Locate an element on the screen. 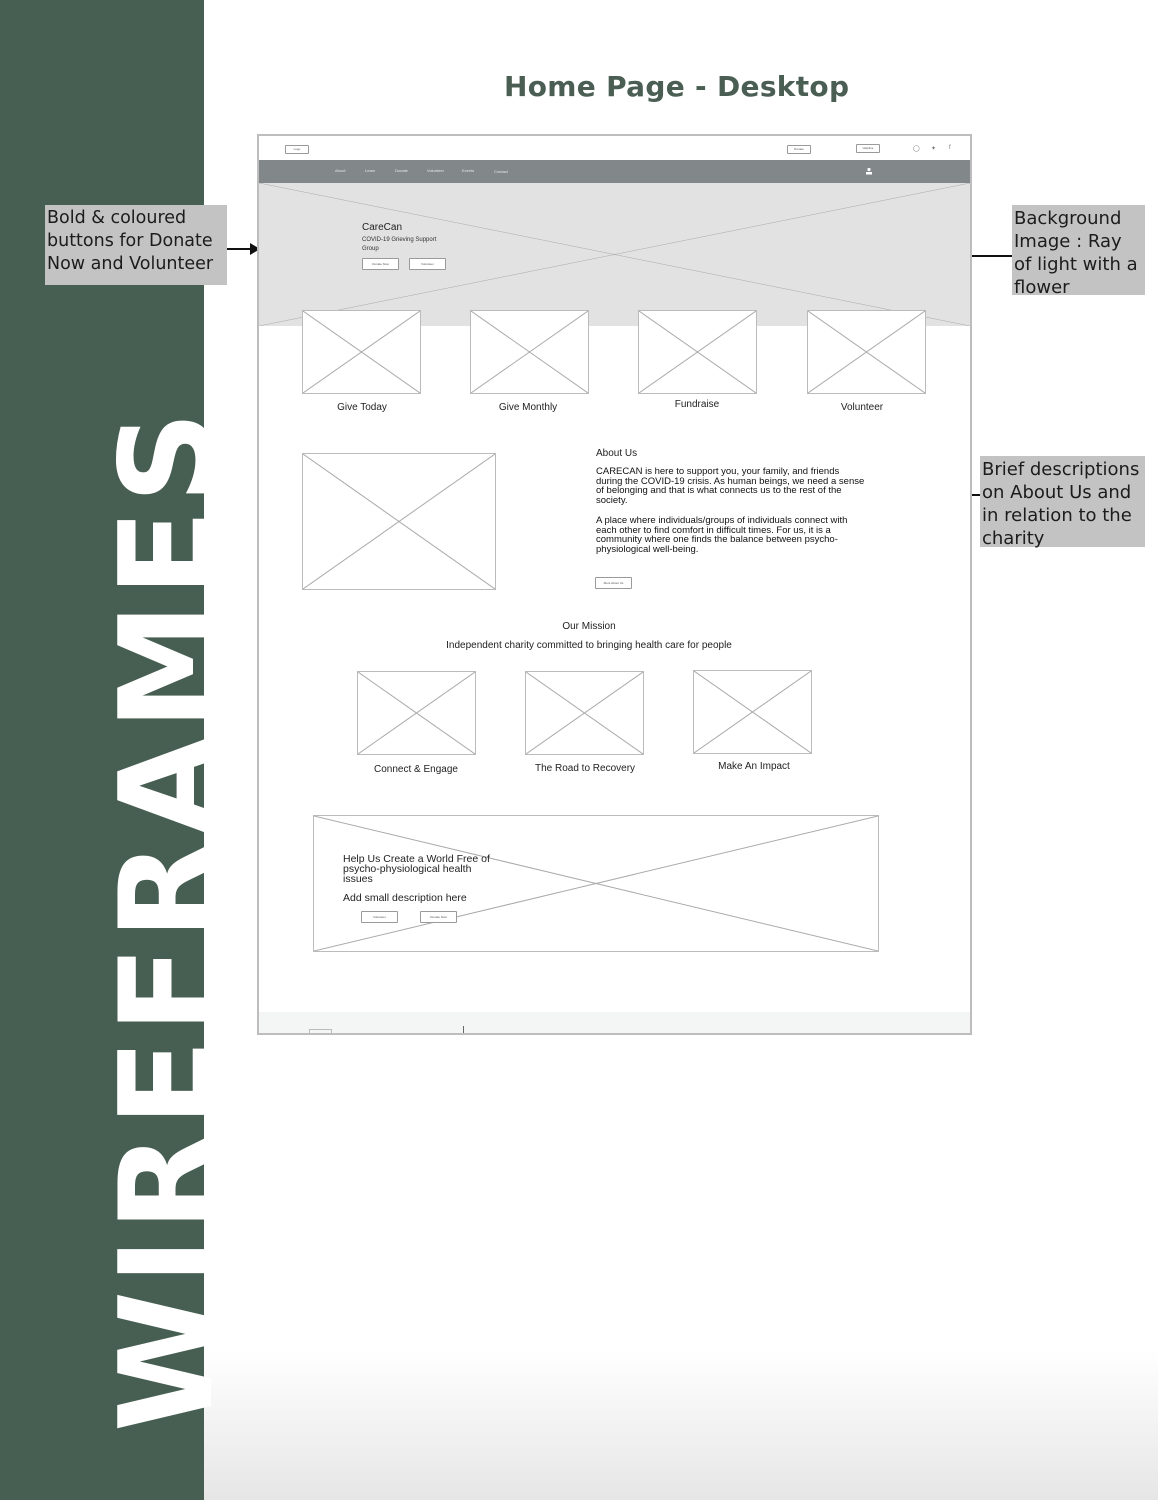  cta-description: Add small description here is located at coordinates (405, 898).